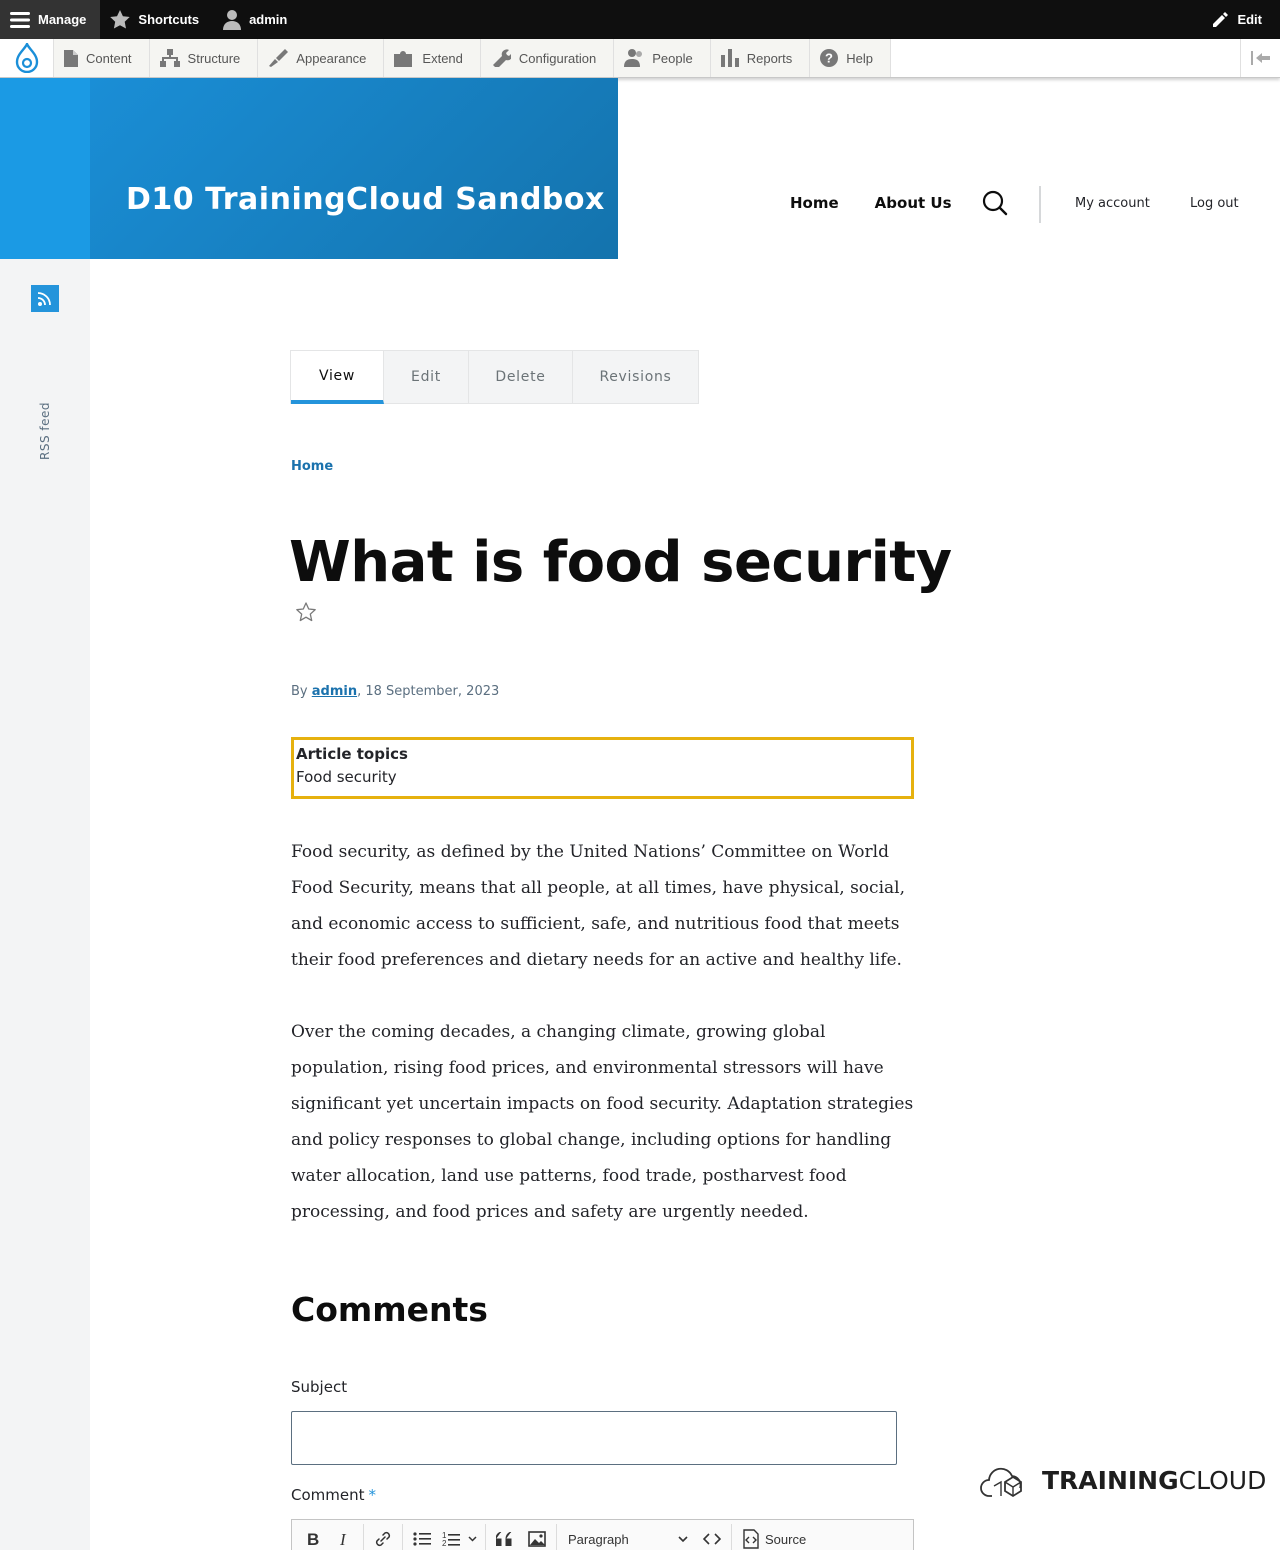 The width and height of the screenshot is (1280, 1550). I want to click on my-account-link: My account, so click(1112, 203).